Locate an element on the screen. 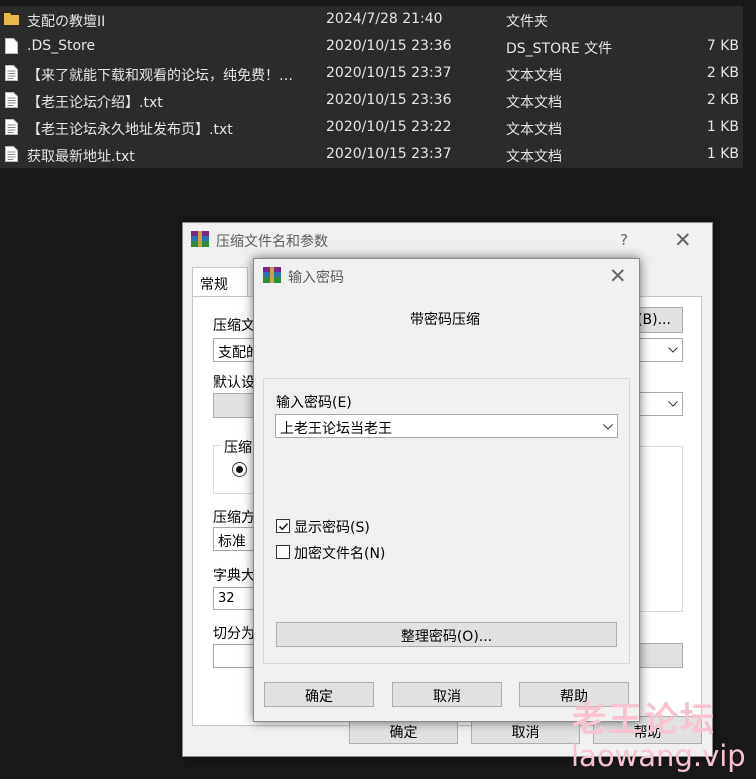  password-ok-button: 确定 is located at coordinates (319, 694).